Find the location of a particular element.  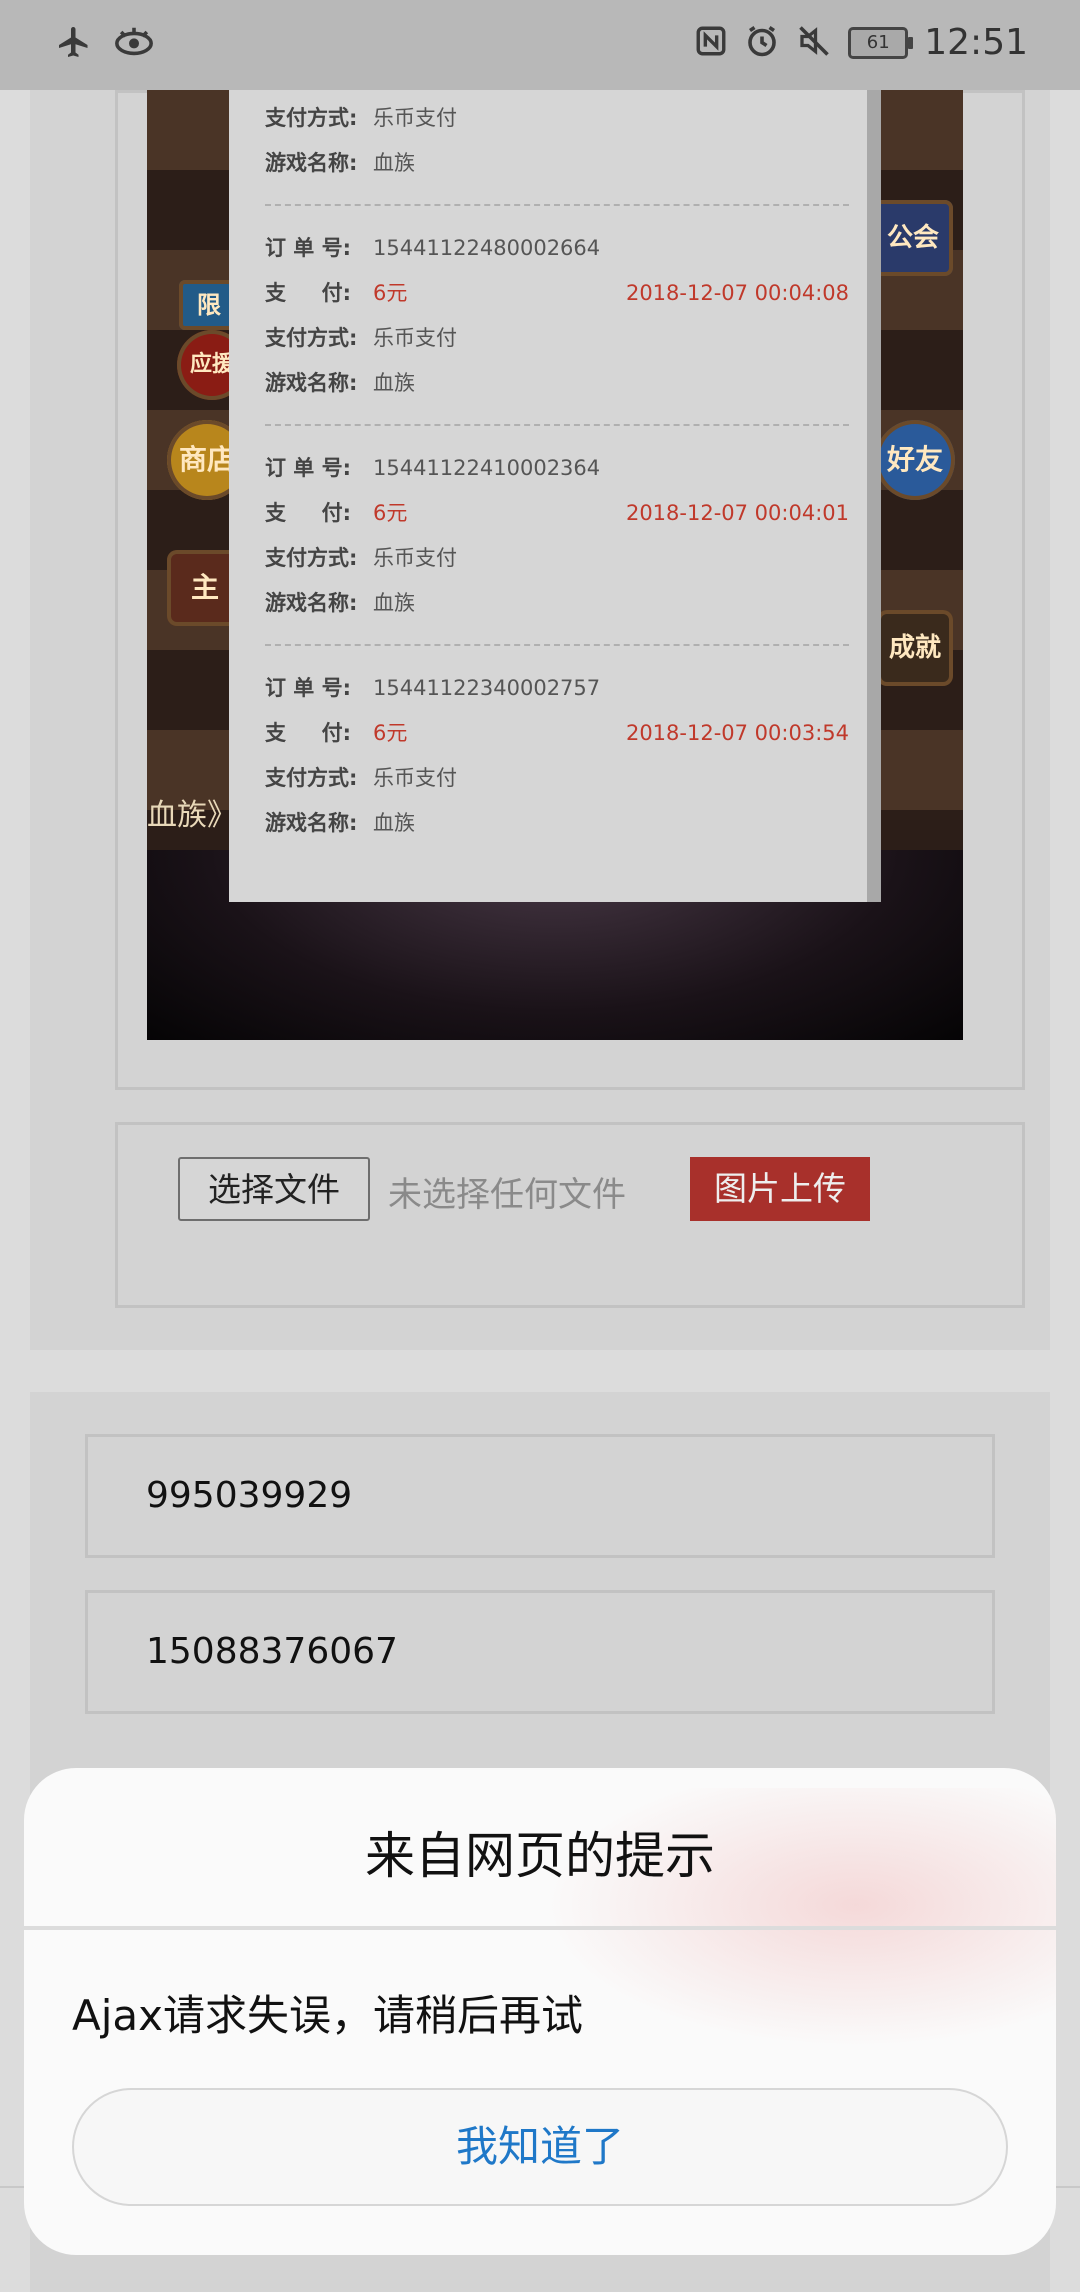

nfc-icon is located at coordinates (711, 43).